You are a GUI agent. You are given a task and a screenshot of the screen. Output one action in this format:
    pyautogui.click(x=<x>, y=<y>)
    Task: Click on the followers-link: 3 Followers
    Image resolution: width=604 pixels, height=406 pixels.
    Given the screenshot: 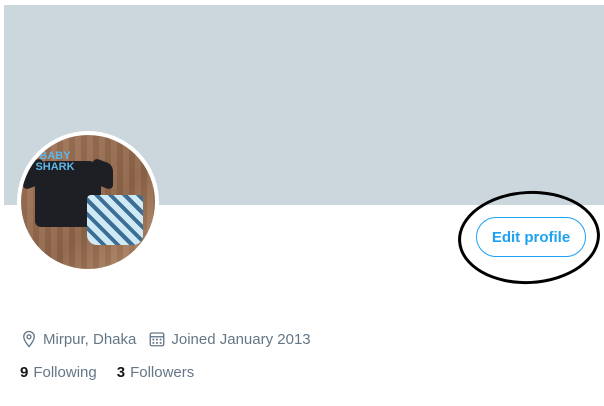 What is the action you would take?
    pyautogui.click(x=156, y=372)
    